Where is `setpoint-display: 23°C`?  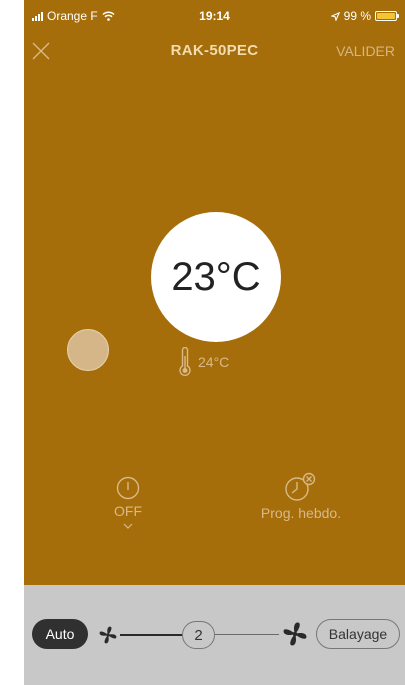 setpoint-display: 23°C is located at coordinates (216, 277).